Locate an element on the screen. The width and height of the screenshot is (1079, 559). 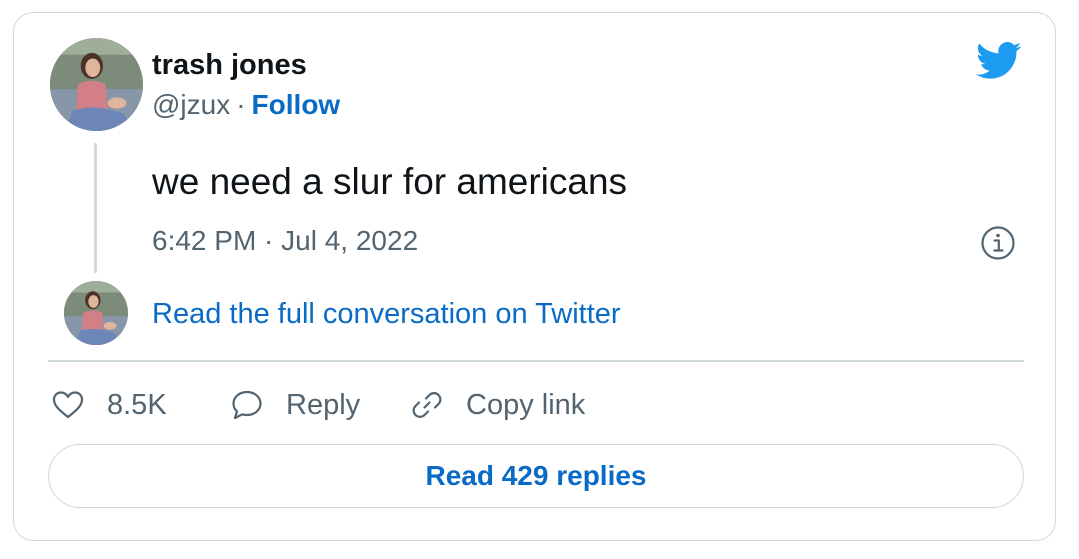
twitter-bird-icon is located at coordinates (999, 61).